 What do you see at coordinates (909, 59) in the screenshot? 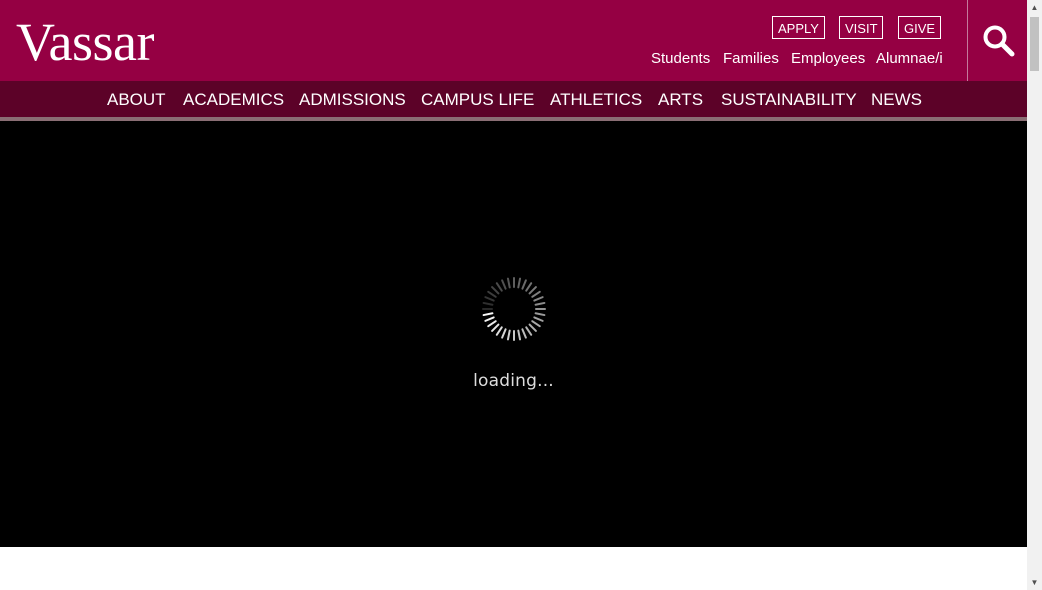
I see `alumnae-link: Alumnae/i` at bounding box center [909, 59].